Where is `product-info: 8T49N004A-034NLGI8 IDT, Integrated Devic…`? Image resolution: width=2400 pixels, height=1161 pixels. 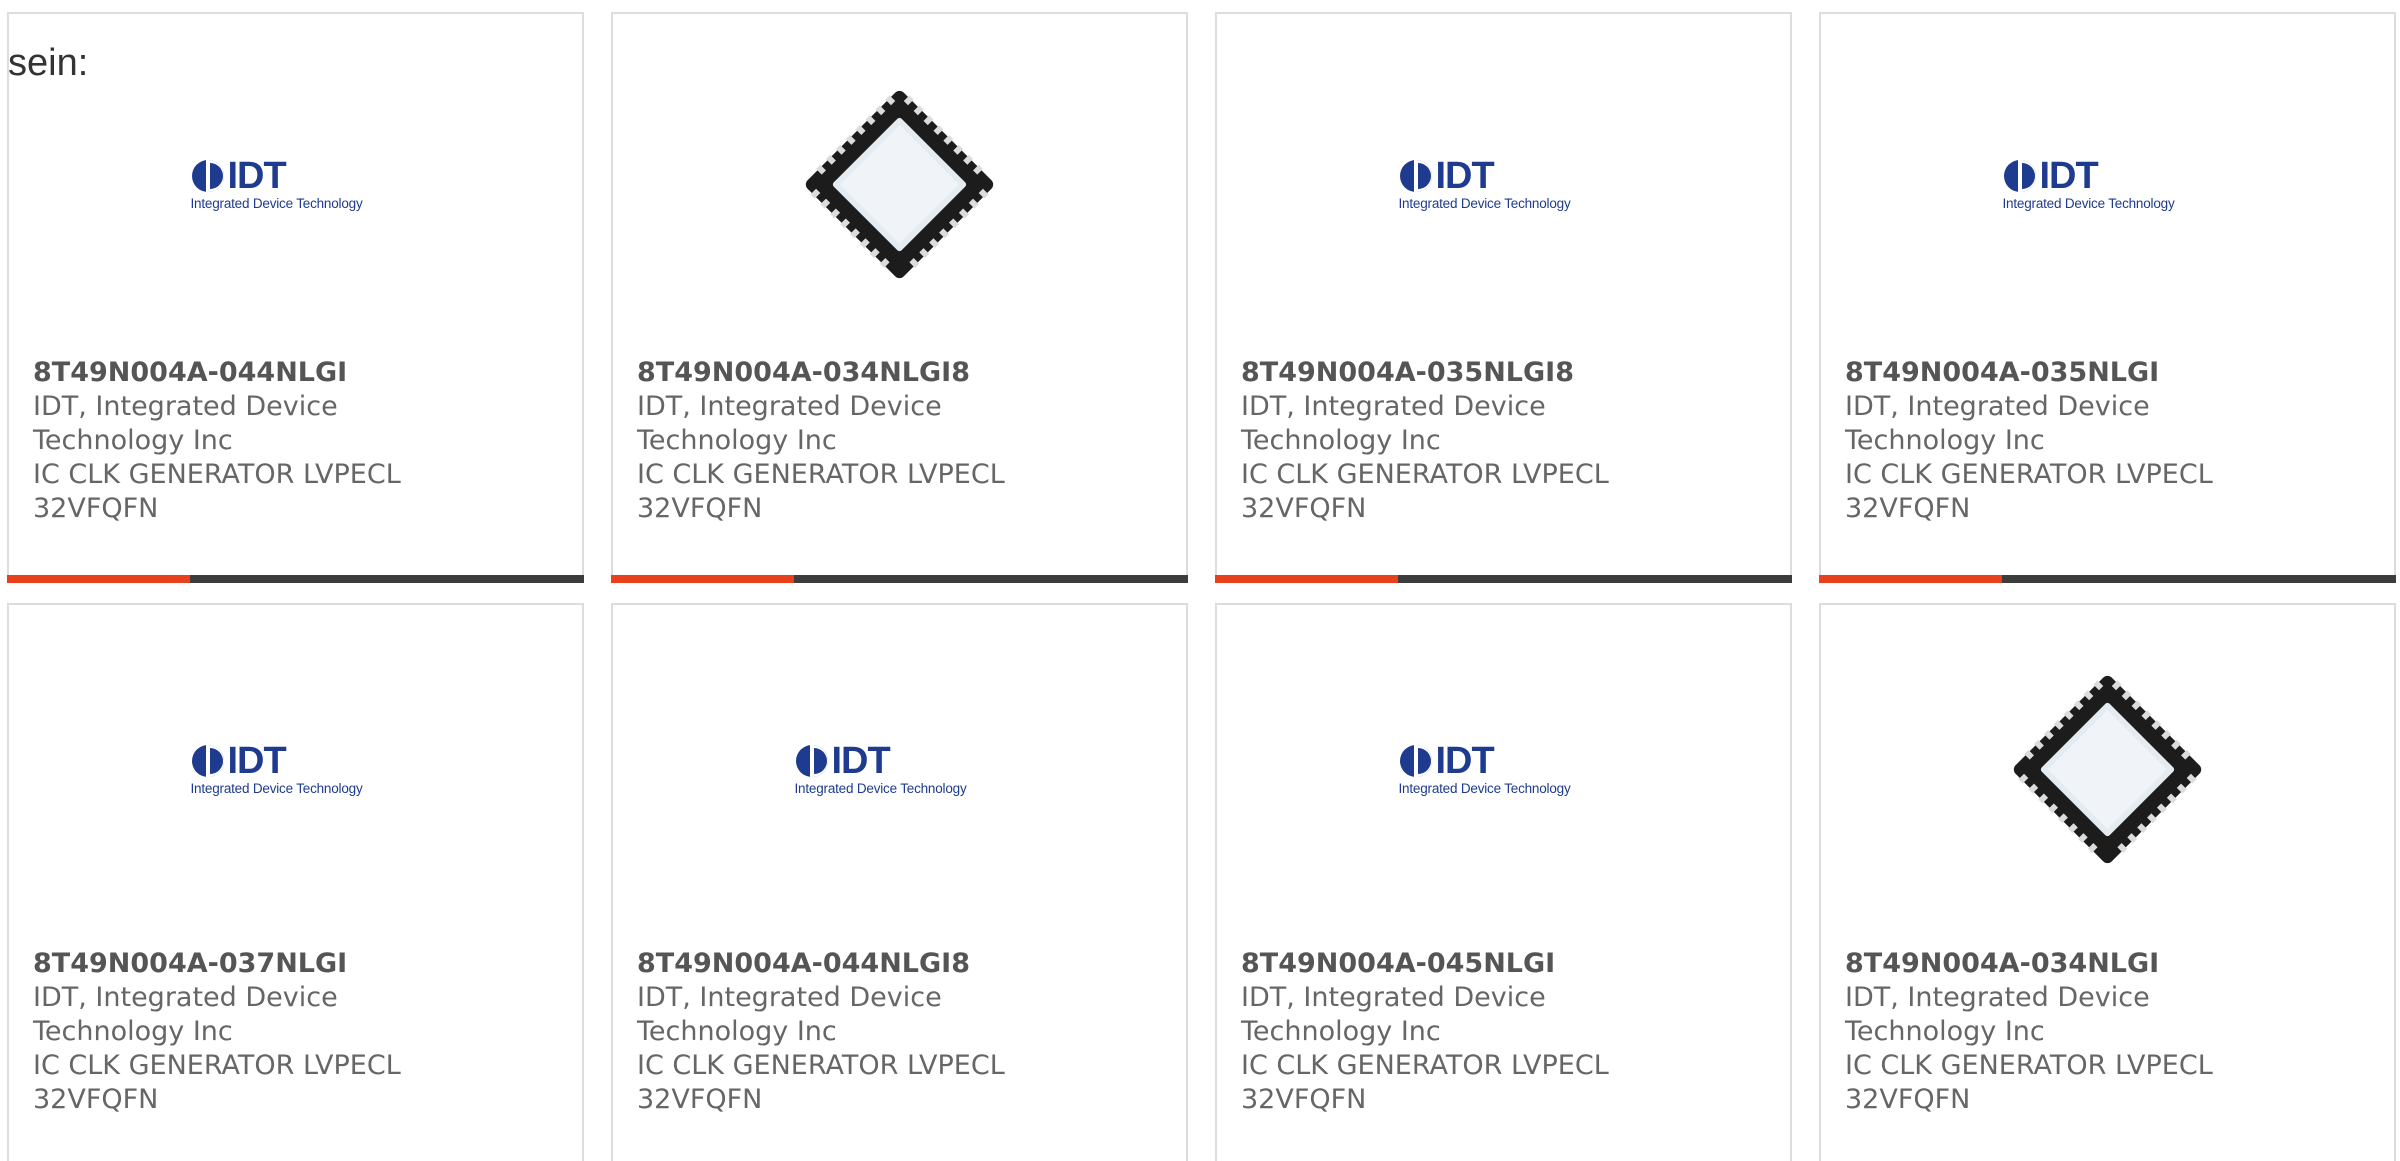 product-info: 8T49N004A-034NLGI8 IDT, Integrated Devic… is located at coordinates (901, 441).